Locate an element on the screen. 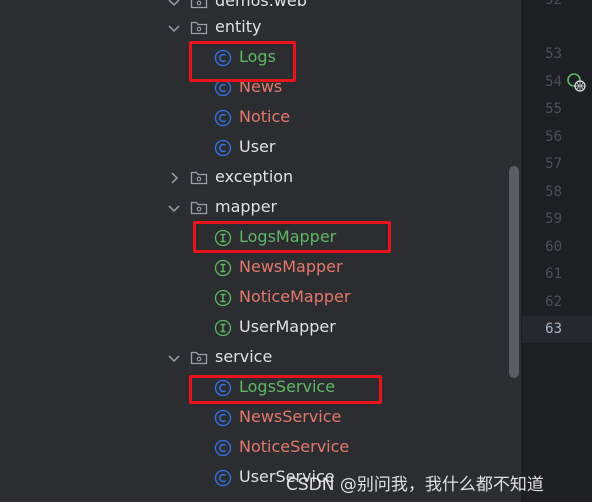 This screenshot has height=502, width=592. tree-item-noticeservice: NoticeService is located at coordinates (252, 448).